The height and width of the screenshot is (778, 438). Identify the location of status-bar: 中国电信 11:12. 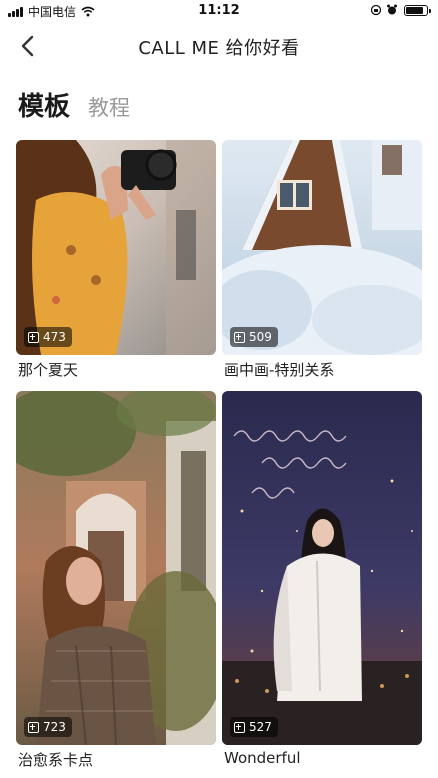
(219, 11).